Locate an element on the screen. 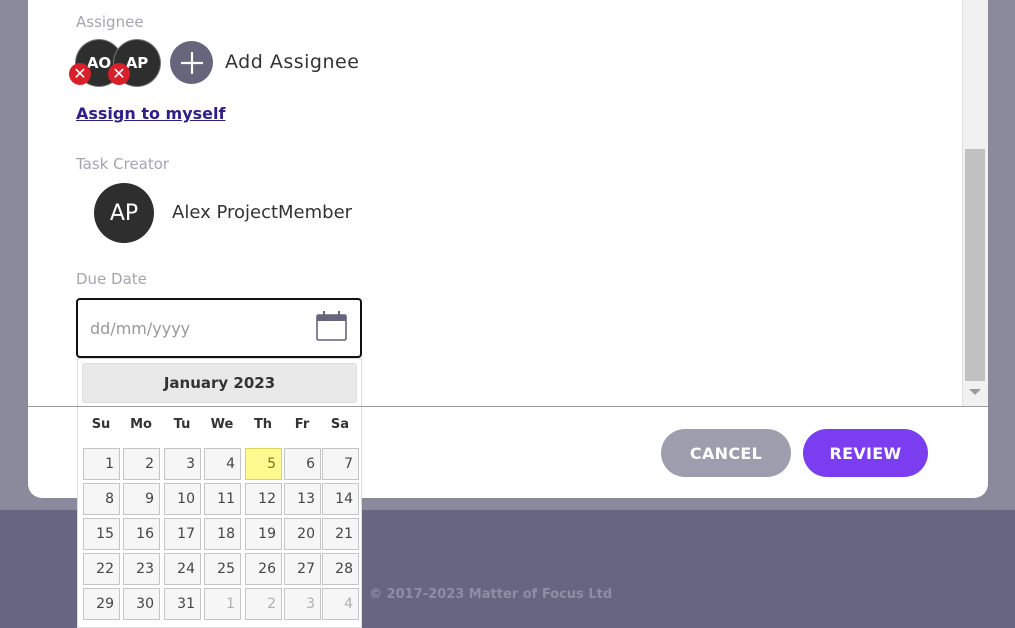  scroll-down-arrow-icon is located at coordinates (975, 392).